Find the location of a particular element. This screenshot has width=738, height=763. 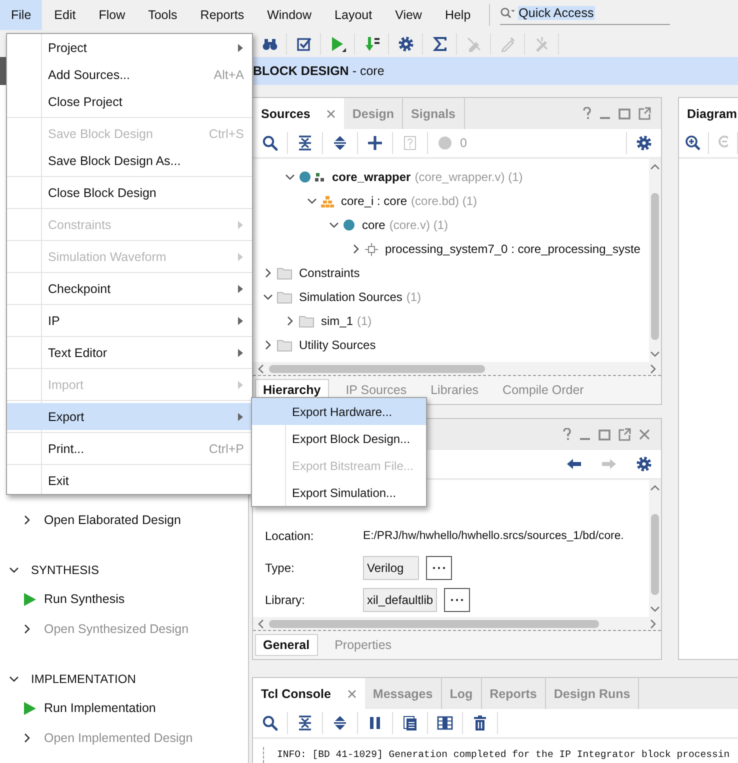

menu-item: Layout is located at coordinates (354, 15).